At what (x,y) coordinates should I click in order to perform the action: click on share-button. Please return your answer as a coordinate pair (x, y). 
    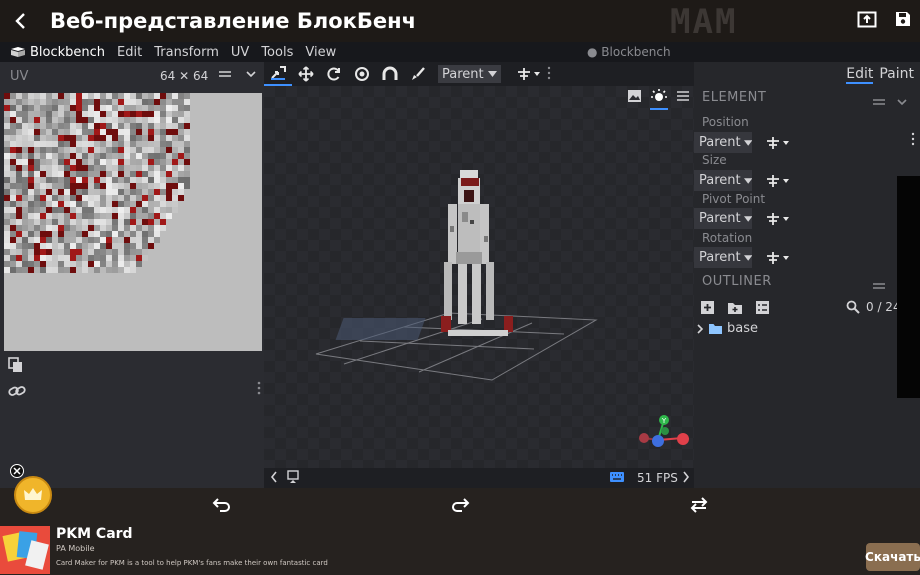
    Looking at the image, I should click on (867, 19).